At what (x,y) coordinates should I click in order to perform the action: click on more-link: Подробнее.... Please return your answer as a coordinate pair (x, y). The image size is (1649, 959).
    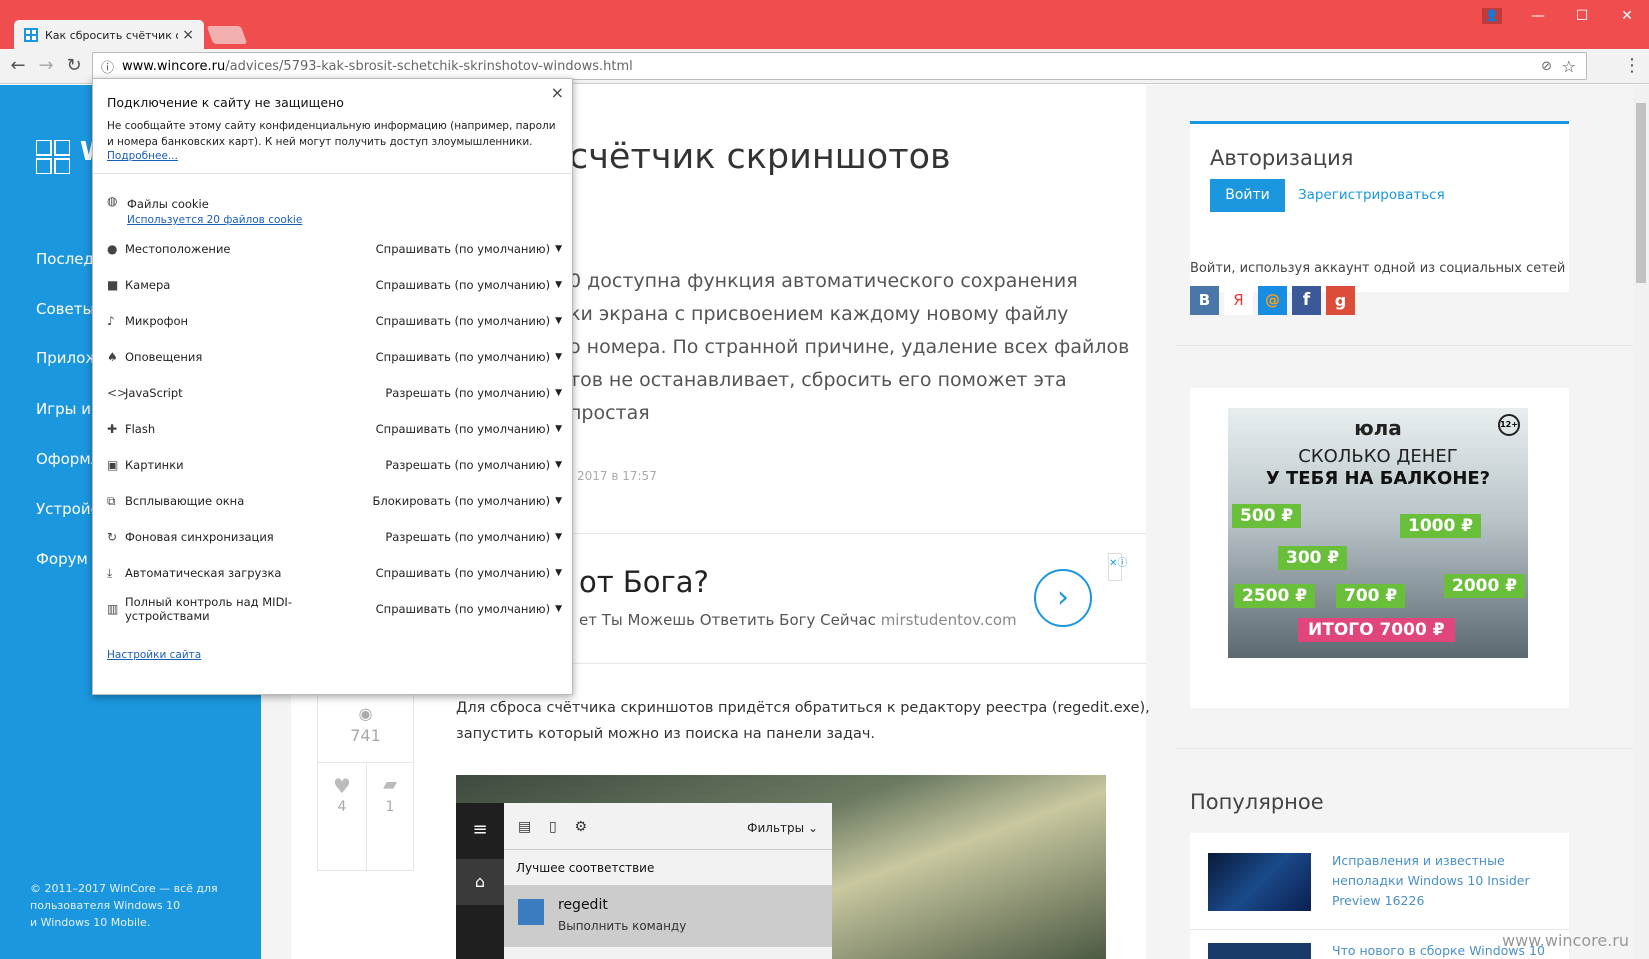
    Looking at the image, I should click on (142, 156).